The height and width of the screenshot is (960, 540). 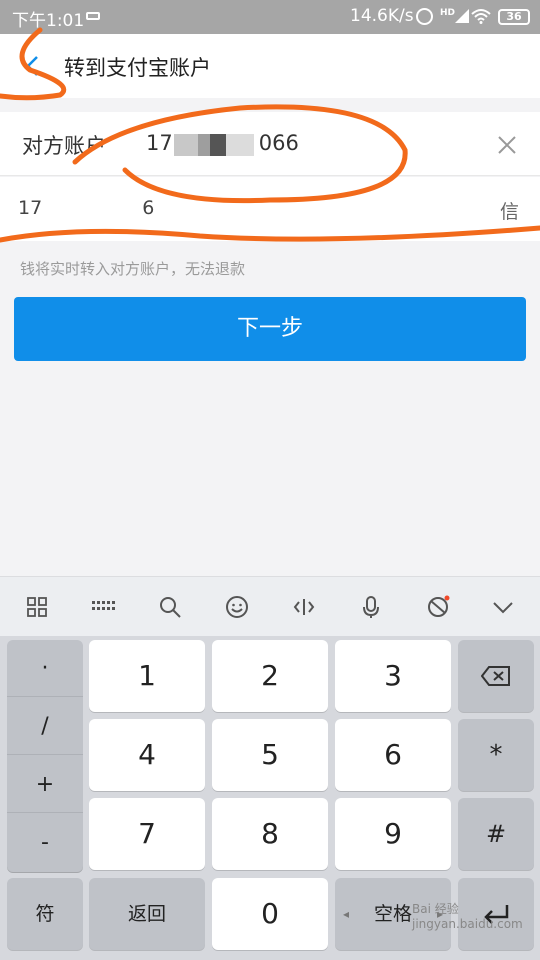 What do you see at coordinates (33, 66) in the screenshot?
I see `back-arrow-icon` at bounding box center [33, 66].